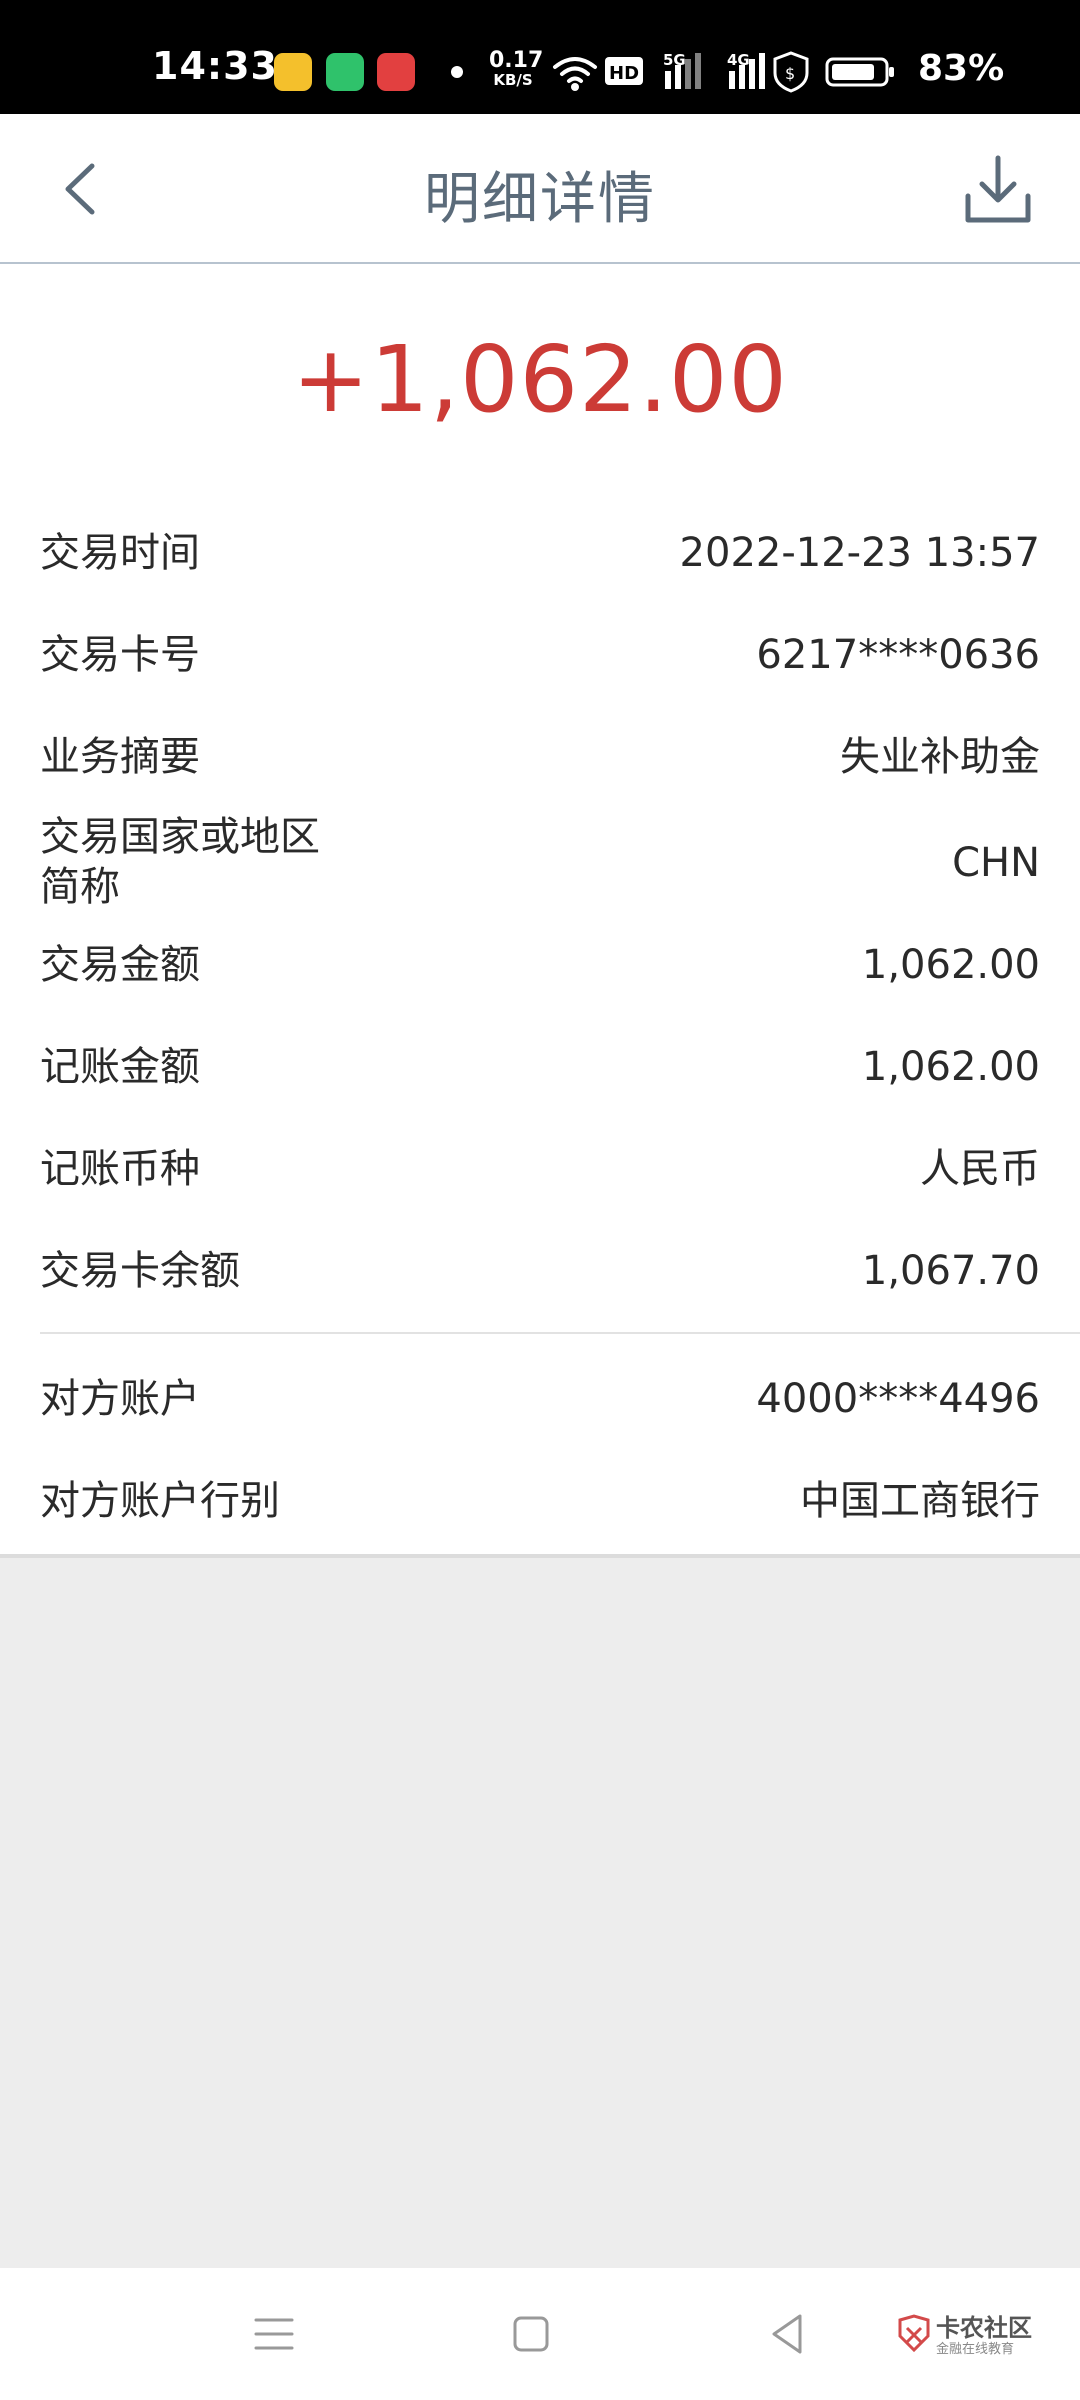 The image size is (1080, 2400). Describe the element at coordinates (120, 1067) in the screenshot. I see `detail-label: 记账金额` at that location.